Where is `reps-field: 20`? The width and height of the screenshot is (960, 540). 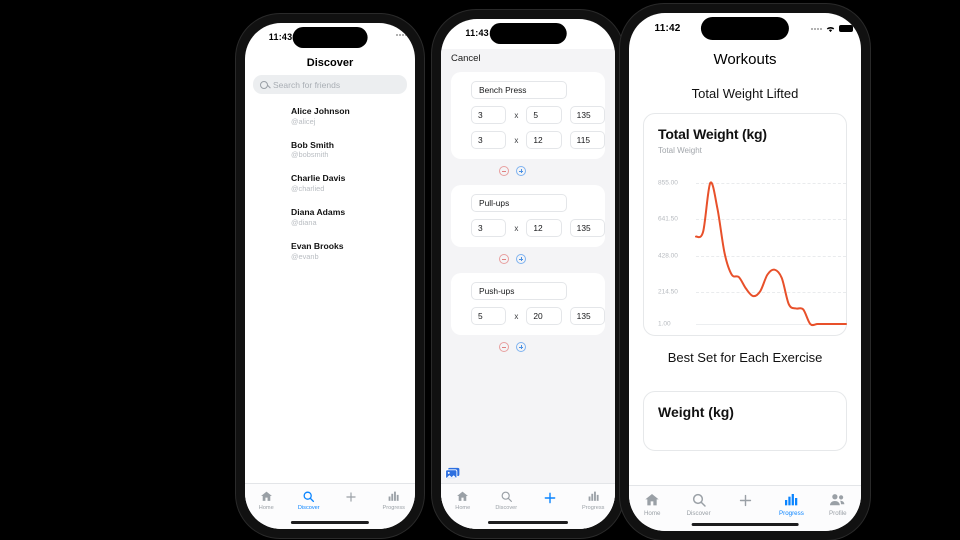 reps-field: 20 is located at coordinates (544, 316).